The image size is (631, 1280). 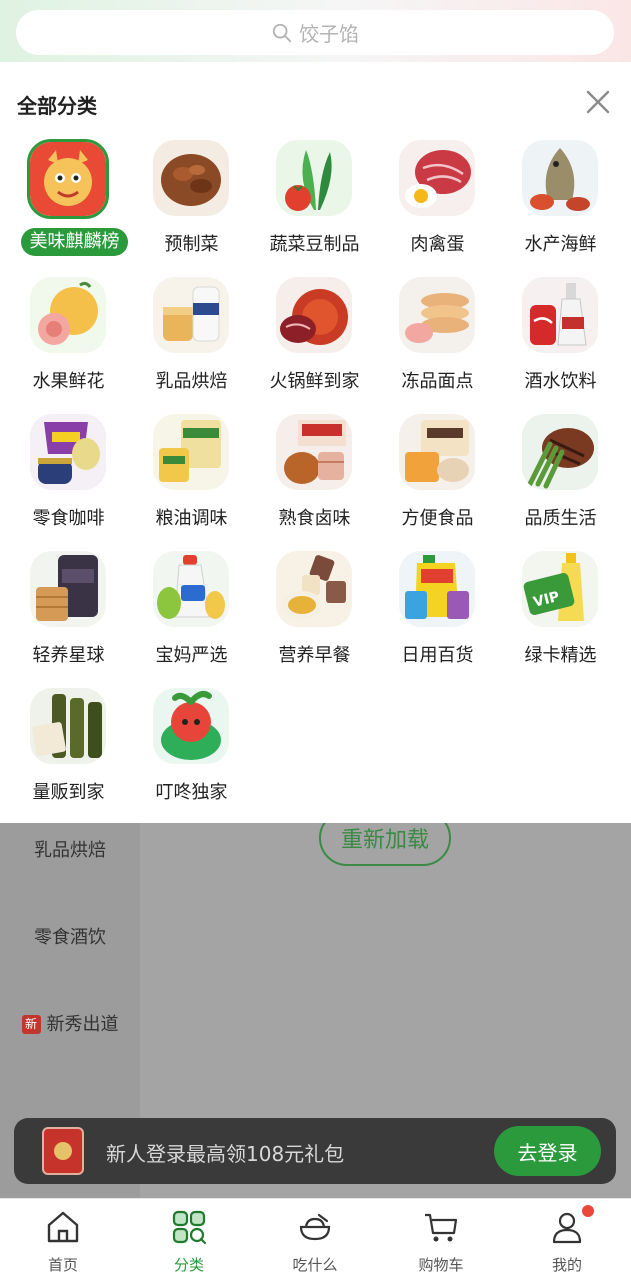 What do you see at coordinates (191, 178) in the screenshot?
I see `braised-dish-icon` at bounding box center [191, 178].